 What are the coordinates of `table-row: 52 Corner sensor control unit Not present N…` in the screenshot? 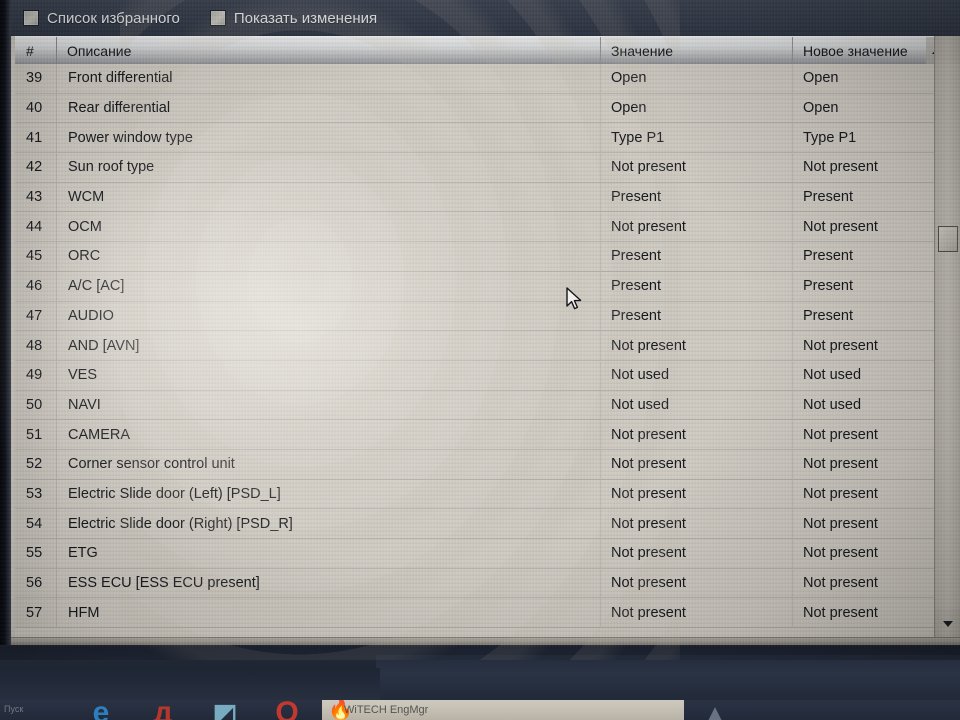 It's located at (481, 464).